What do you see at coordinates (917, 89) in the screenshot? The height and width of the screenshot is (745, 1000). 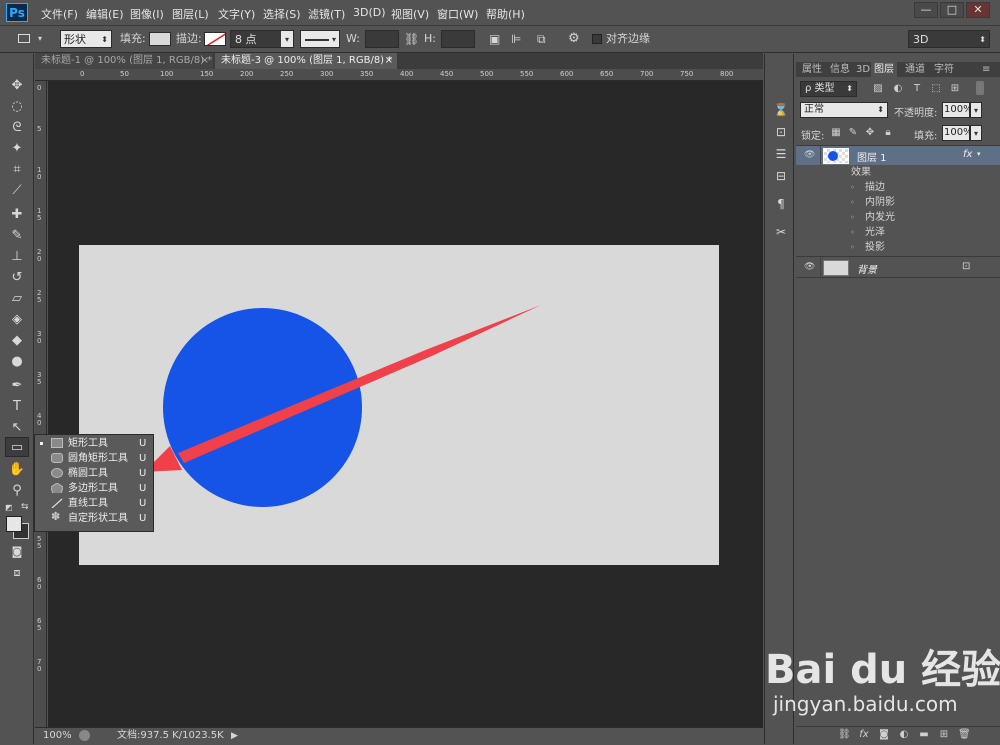 I see `filter-type-icon: T` at bounding box center [917, 89].